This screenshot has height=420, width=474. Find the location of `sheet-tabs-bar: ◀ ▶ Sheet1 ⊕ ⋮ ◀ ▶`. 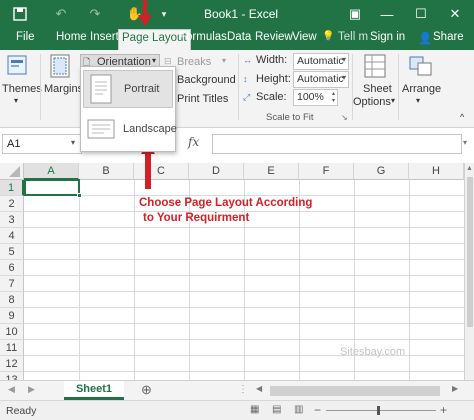

sheet-tabs-bar: ◀ ▶ Sheet1 ⊕ ⋮ ◀ ▶ is located at coordinates (237, 390).